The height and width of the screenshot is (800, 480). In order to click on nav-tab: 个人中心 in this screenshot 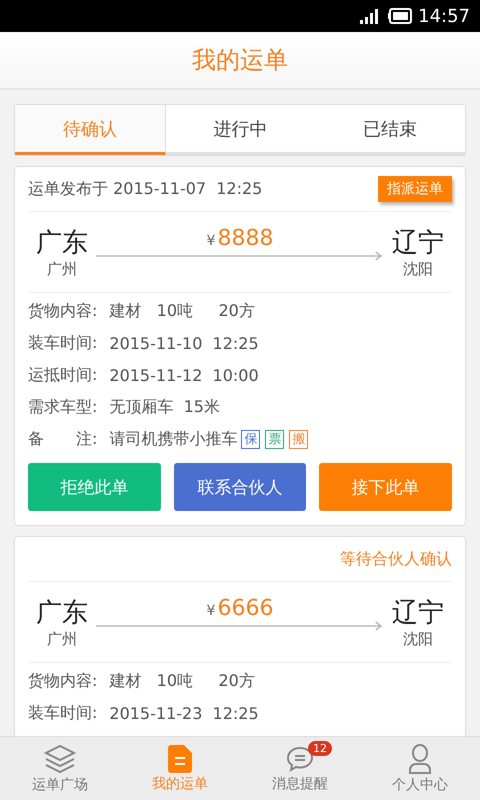, I will do `click(420, 768)`.